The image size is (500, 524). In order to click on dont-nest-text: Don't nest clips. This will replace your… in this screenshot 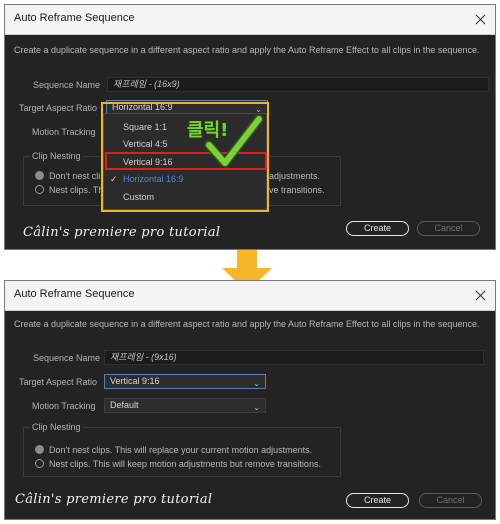, I will do `click(181, 450)`.